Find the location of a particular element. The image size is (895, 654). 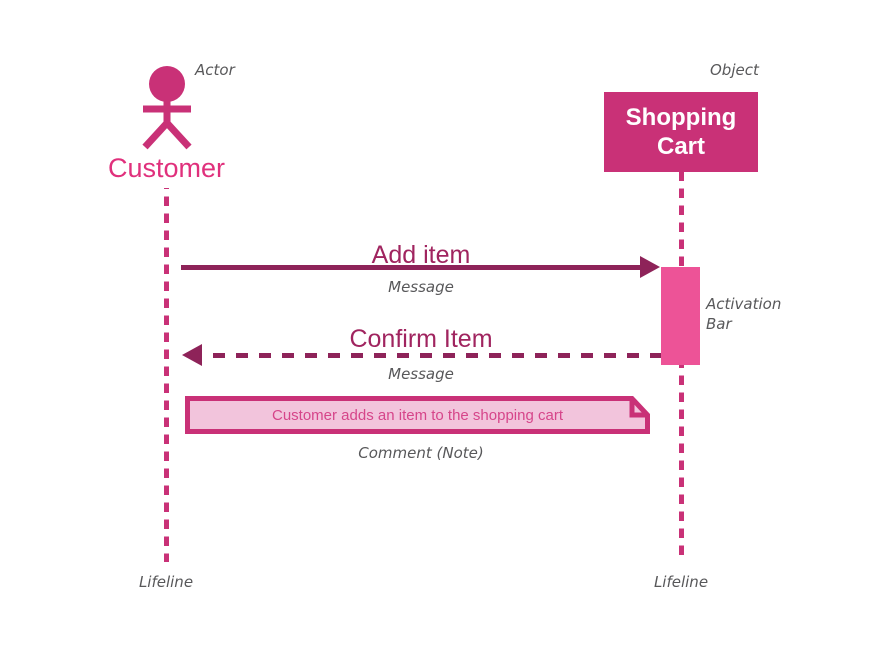

activation-bar-annotation-text: Activation Bar is located at coordinates (744, 314).